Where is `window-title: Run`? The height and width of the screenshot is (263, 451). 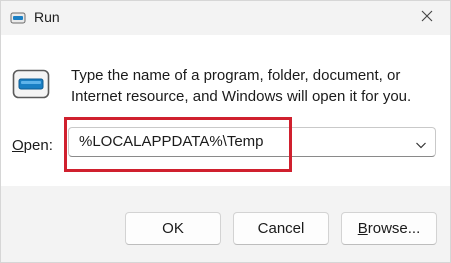
window-title: Run is located at coordinates (47, 17).